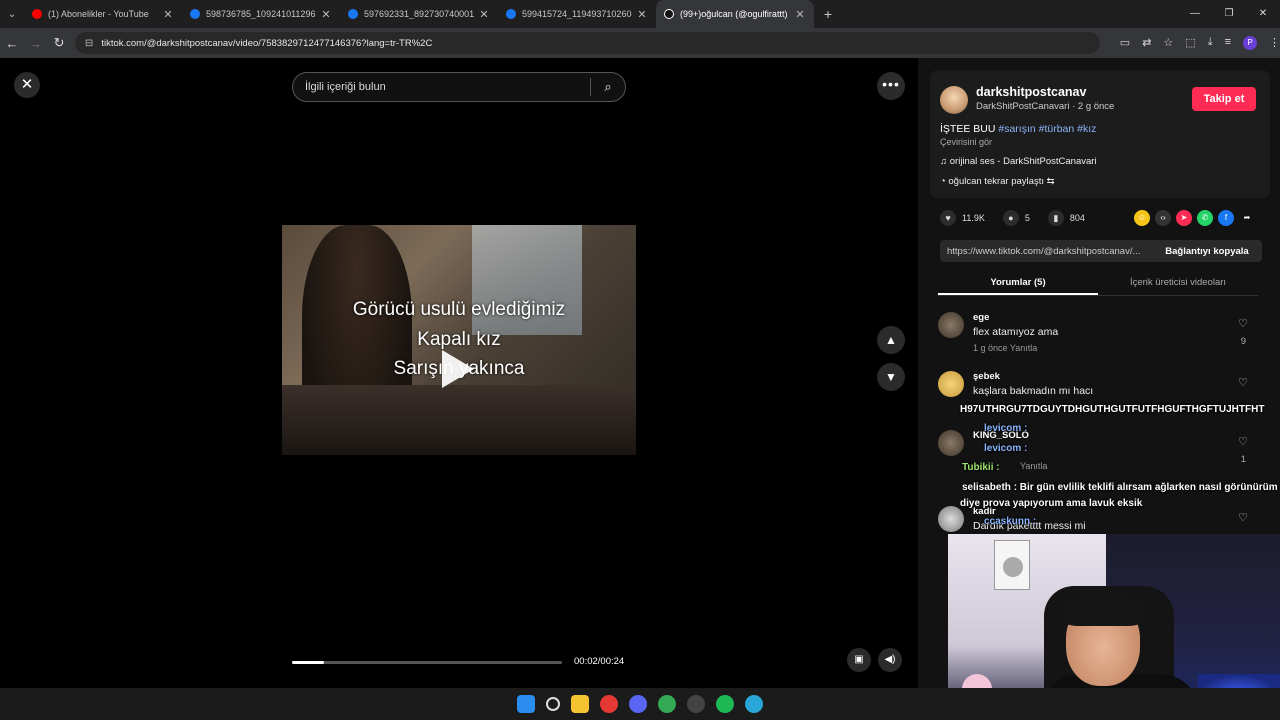 The image size is (1280, 720). What do you see at coordinates (1018, 283) in the screenshot?
I see `tab-comments: Yorumlar (5)` at bounding box center [1018, 283].